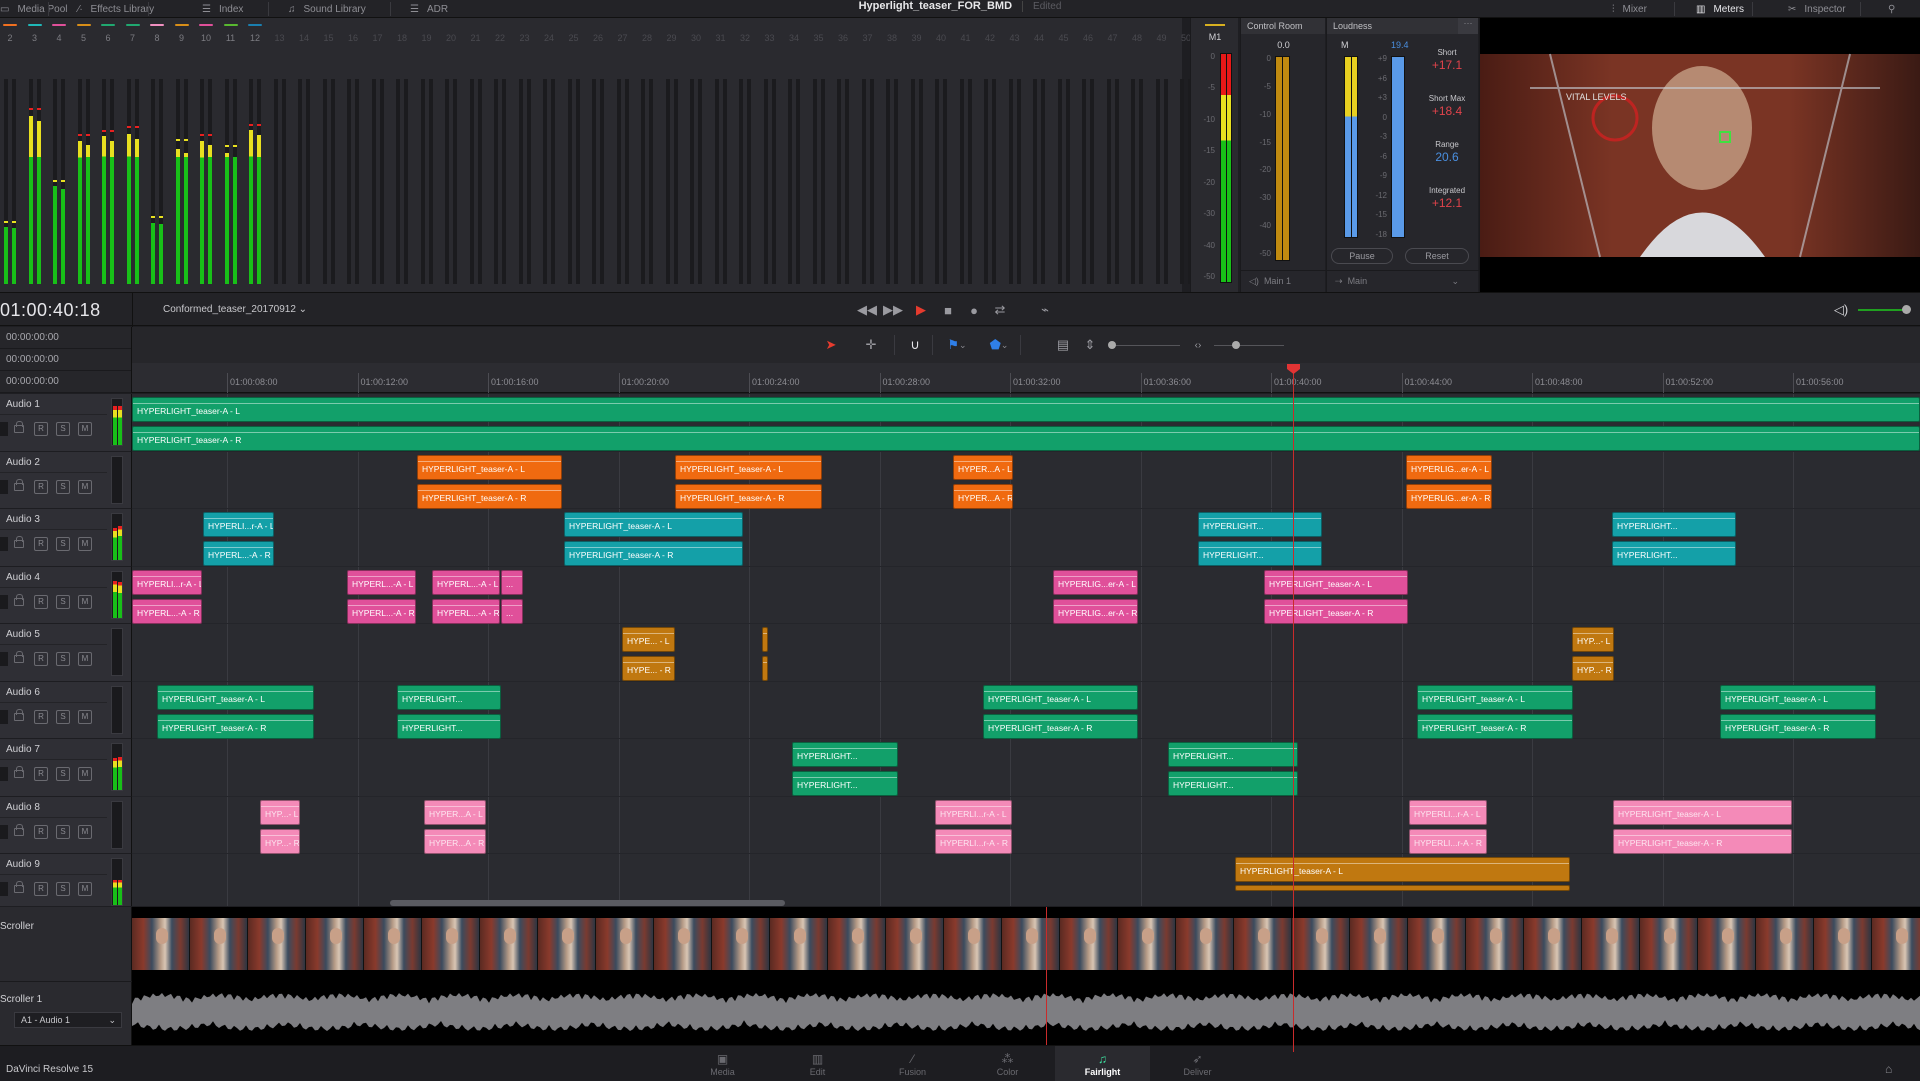  Describe the element at coordinates (648, 668) in the screenshot. I see `audio-clip: HYPE... - R` at that location.